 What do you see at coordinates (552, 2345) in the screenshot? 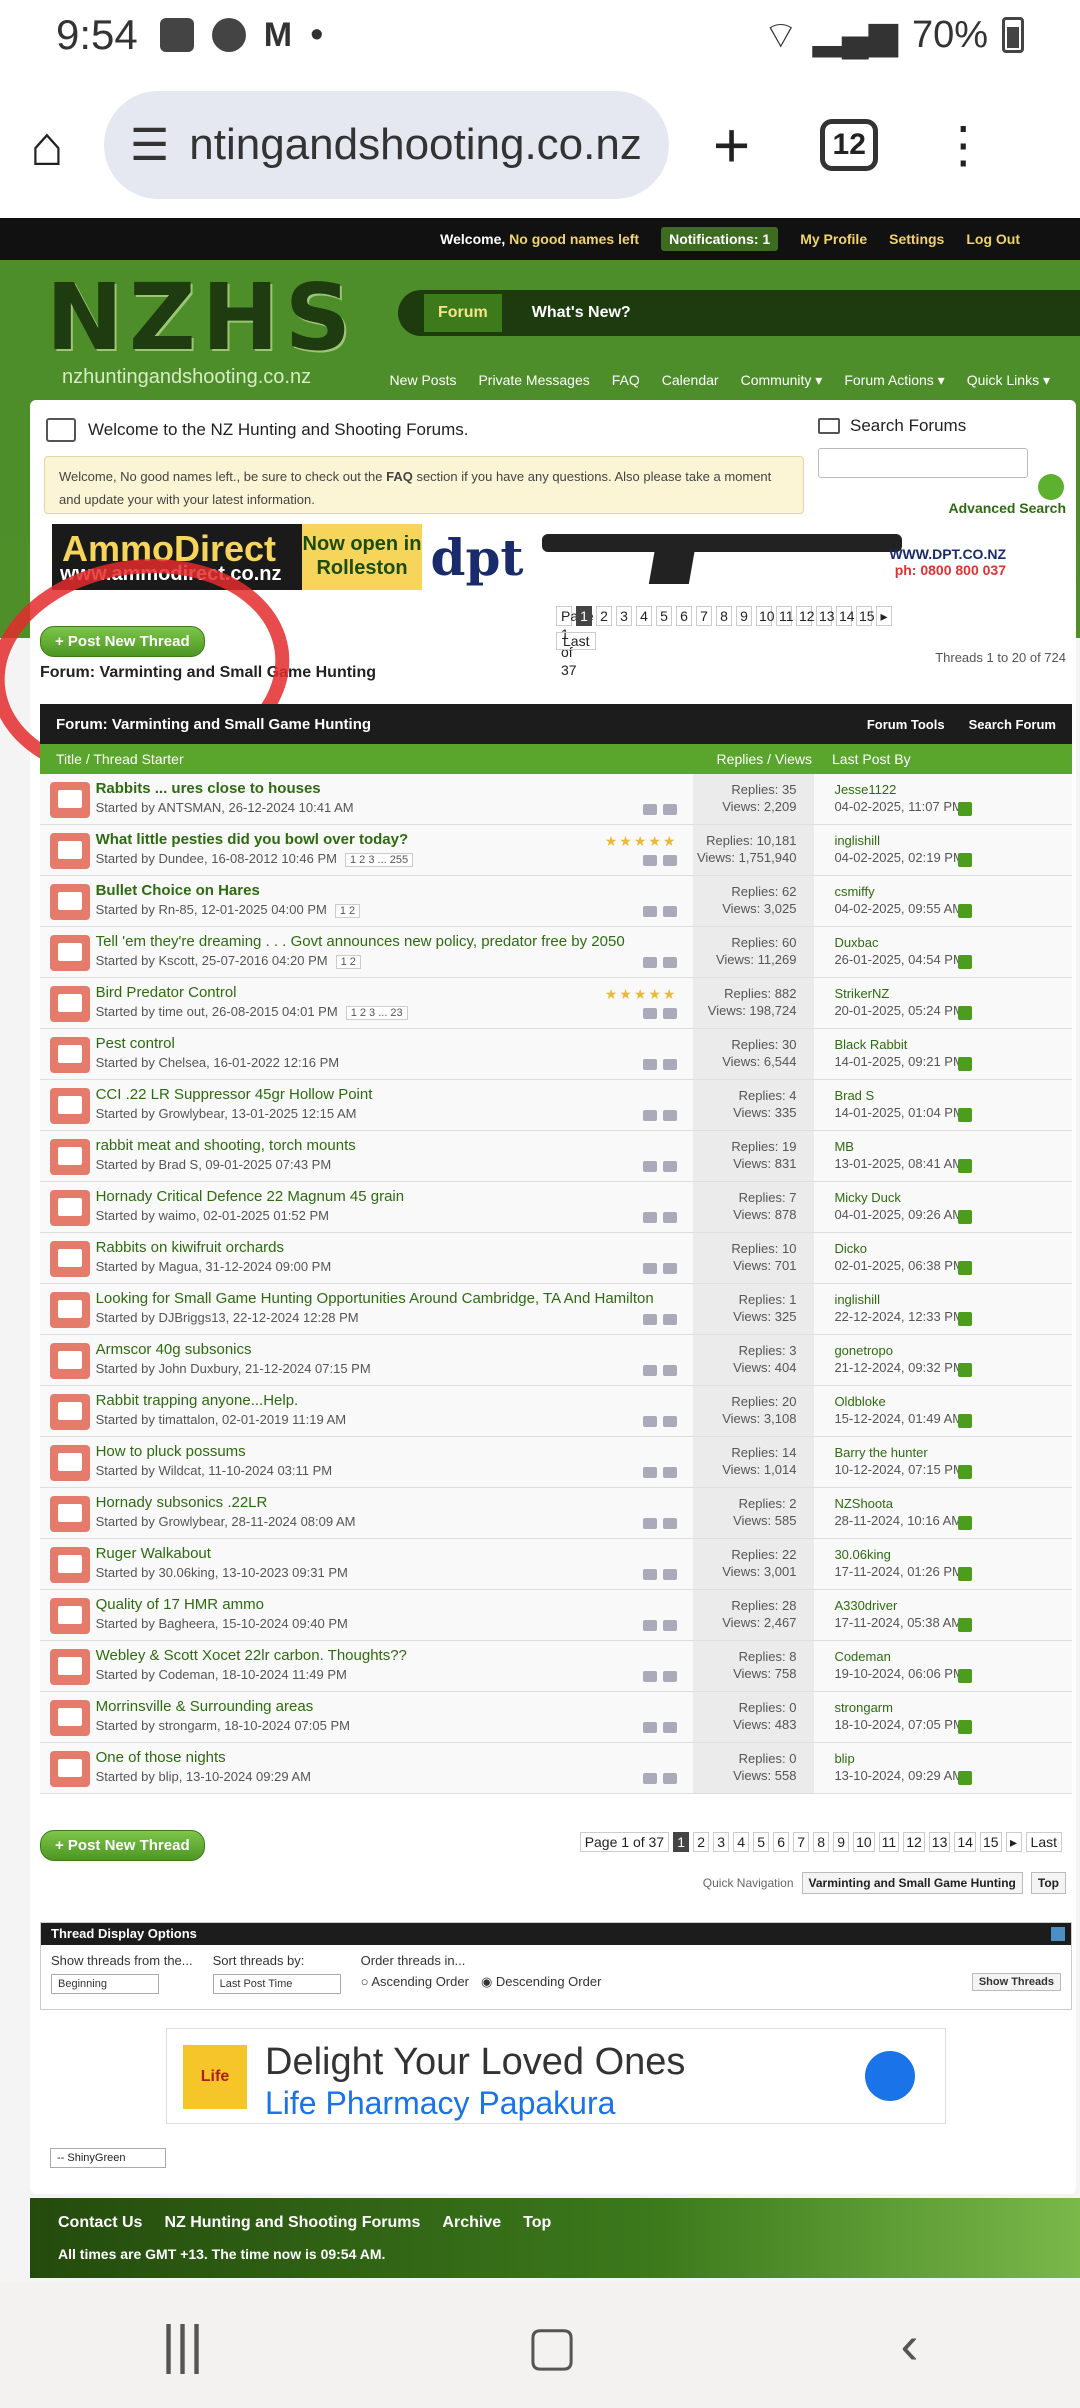
I see `home-nav-icon: ▢` at bounding box center [552, 2345].